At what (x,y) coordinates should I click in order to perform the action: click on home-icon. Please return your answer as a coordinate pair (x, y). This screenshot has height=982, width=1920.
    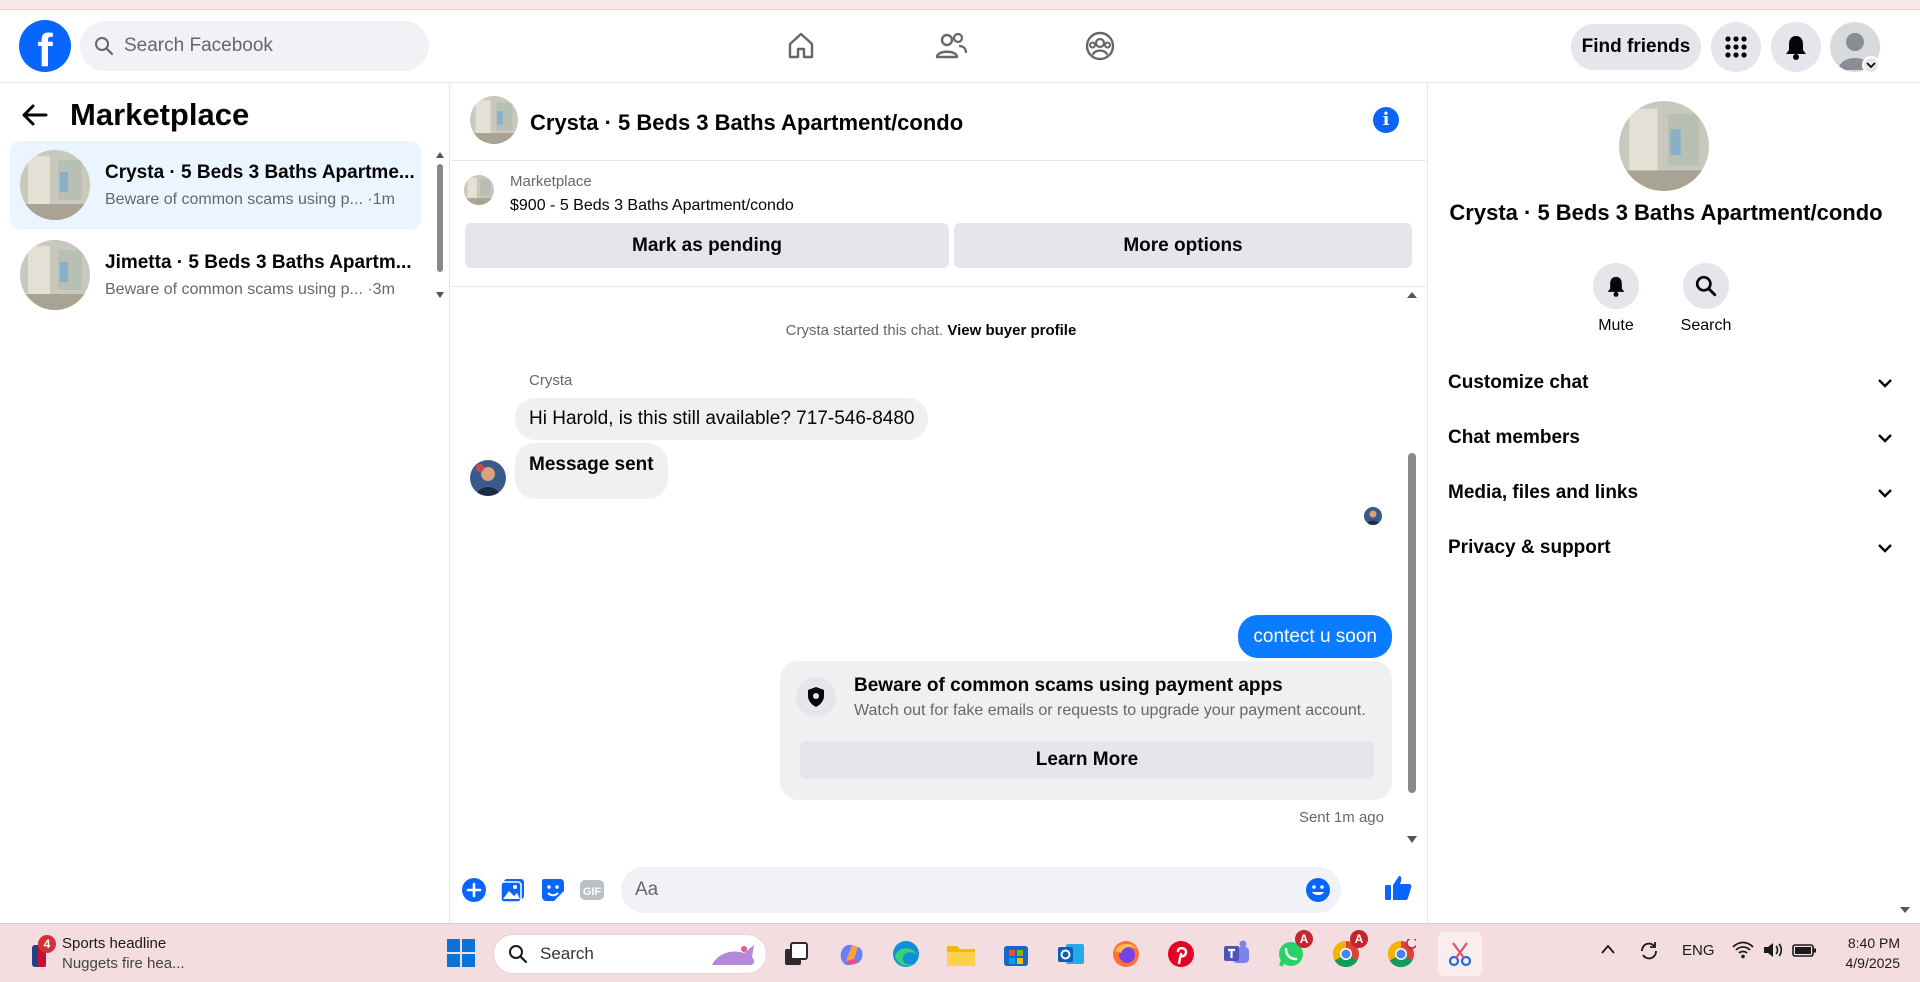
    Looking at the image, I should click on (801, 46).